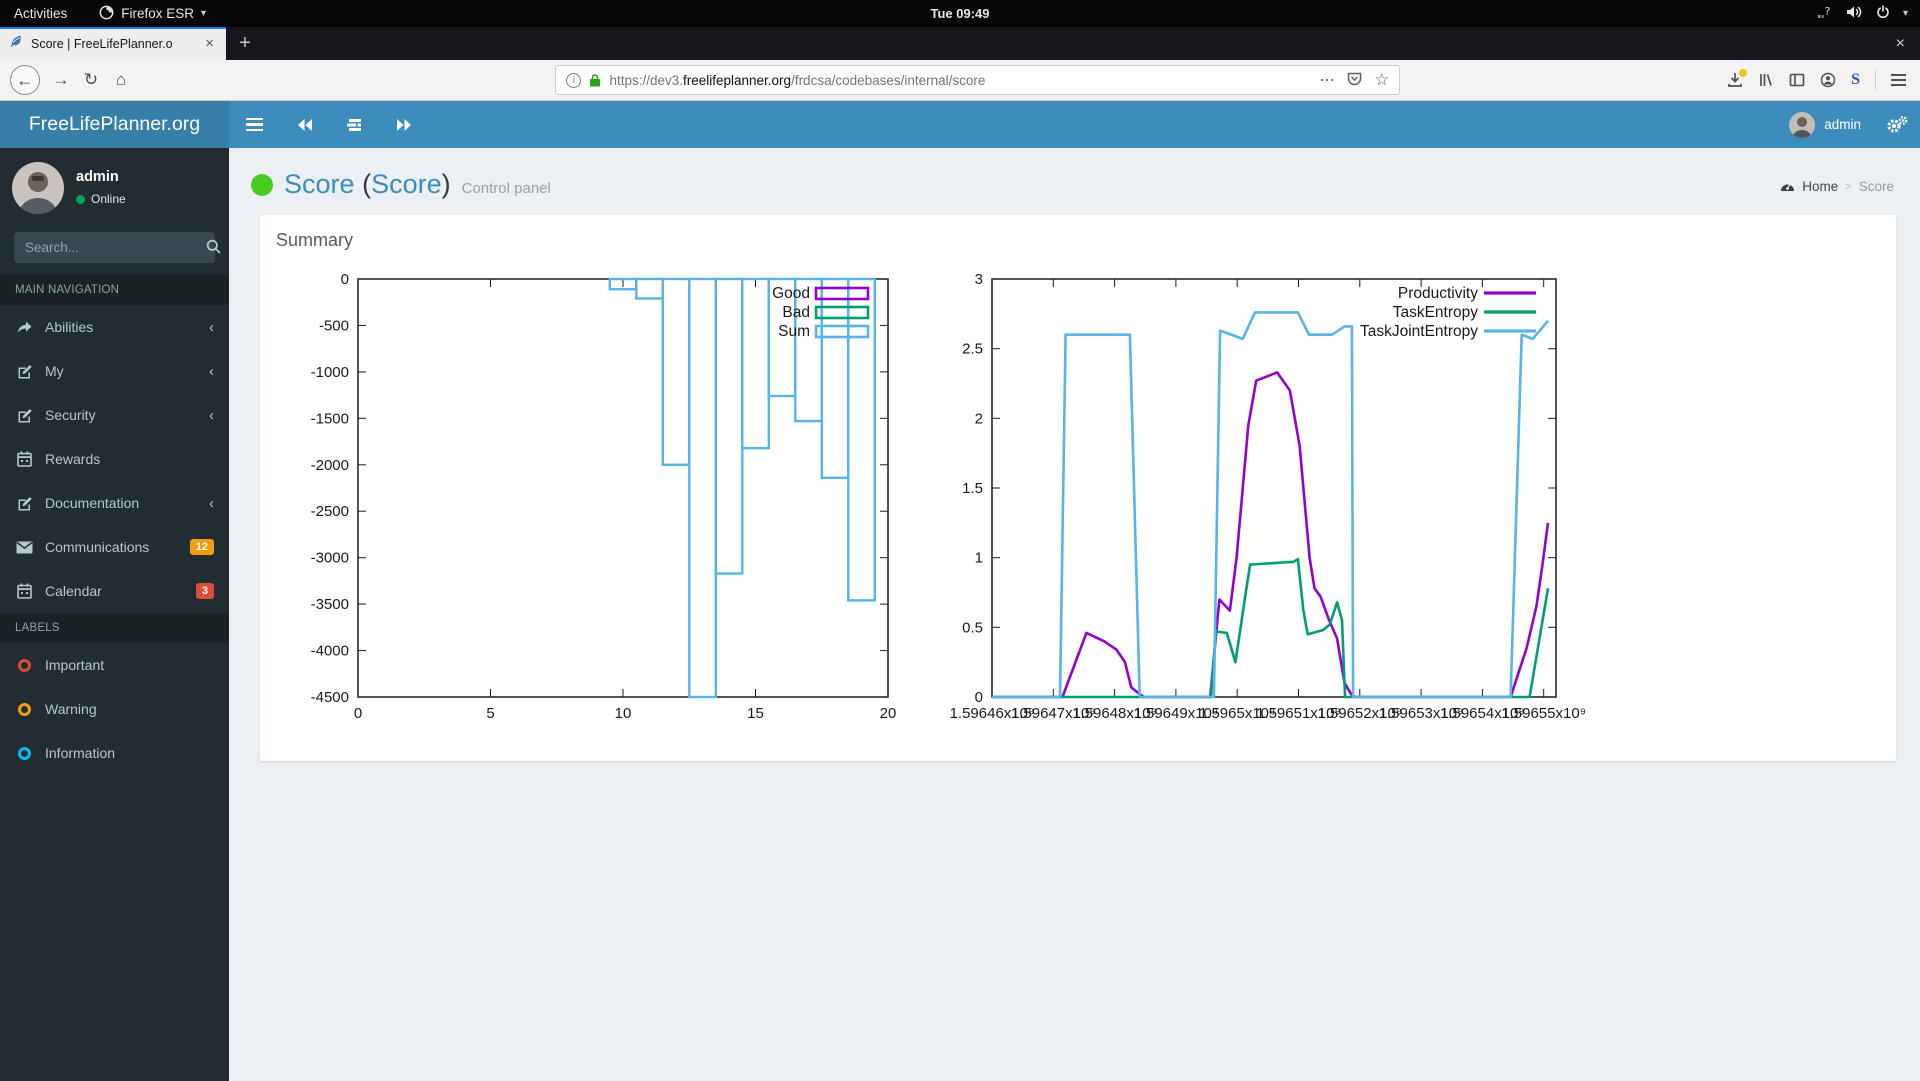 This screenshot has height=1081, width=1920. I want to click on sidebar-item-my: My ‹, so click(114, 371).